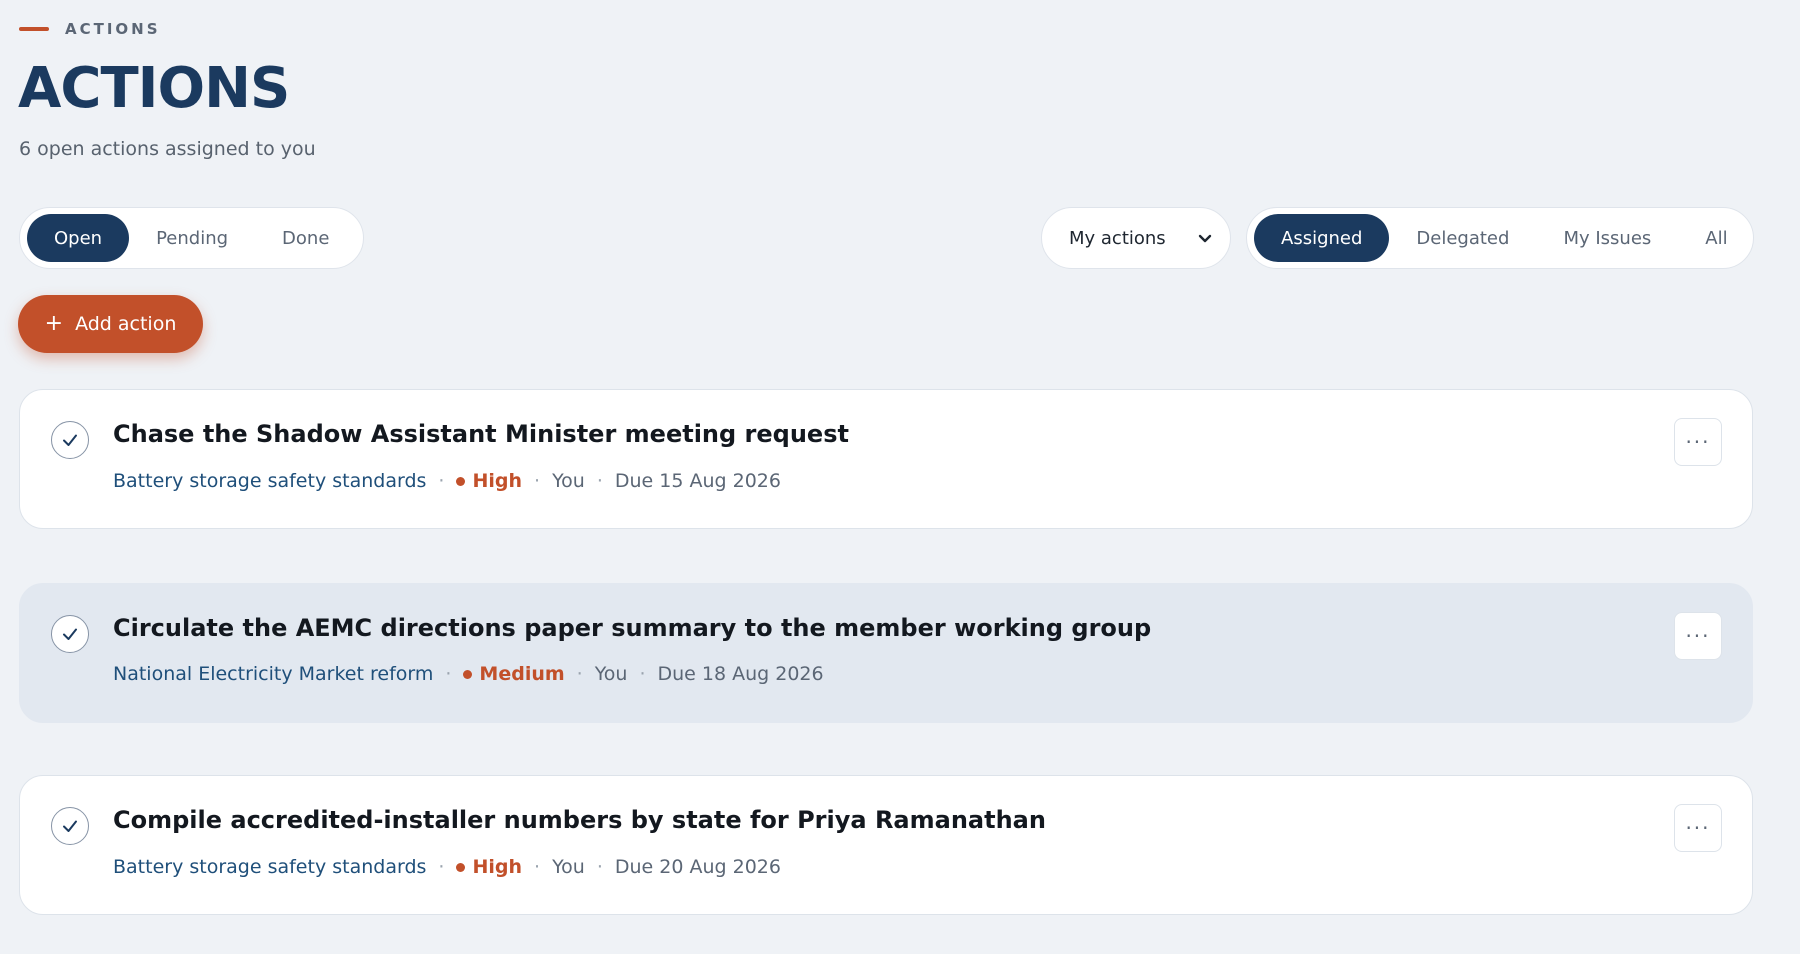 This screenshot has height=954, width=1800. I want to click on page-title: ACTIONS, so click(154, 88).